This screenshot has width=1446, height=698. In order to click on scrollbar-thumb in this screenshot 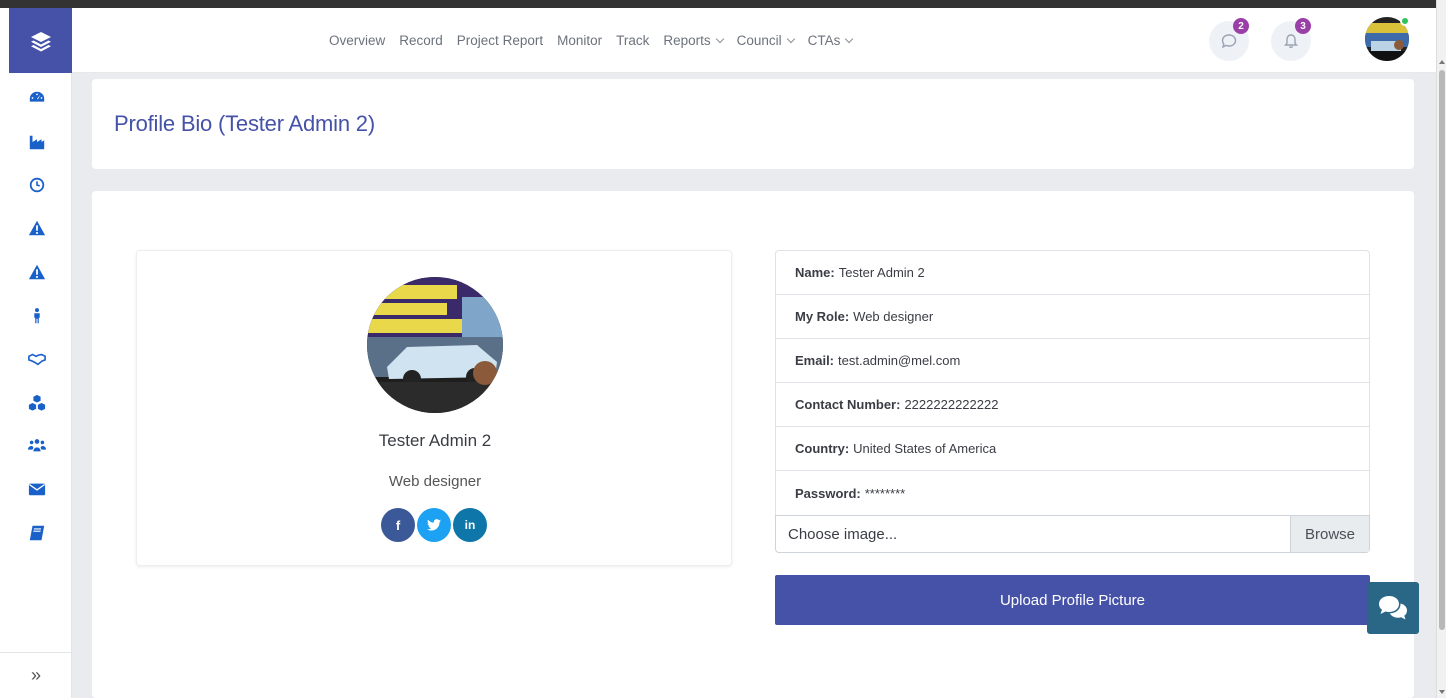, I will do `click(1442, 350)`.